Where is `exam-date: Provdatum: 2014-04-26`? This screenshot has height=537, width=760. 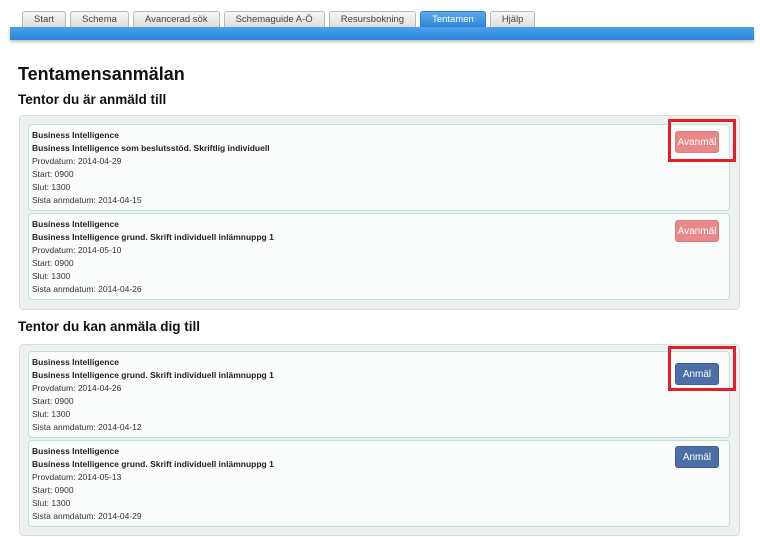 exam-date: Provdatum: 2014-04-26 is located at coordinates (77, 388).